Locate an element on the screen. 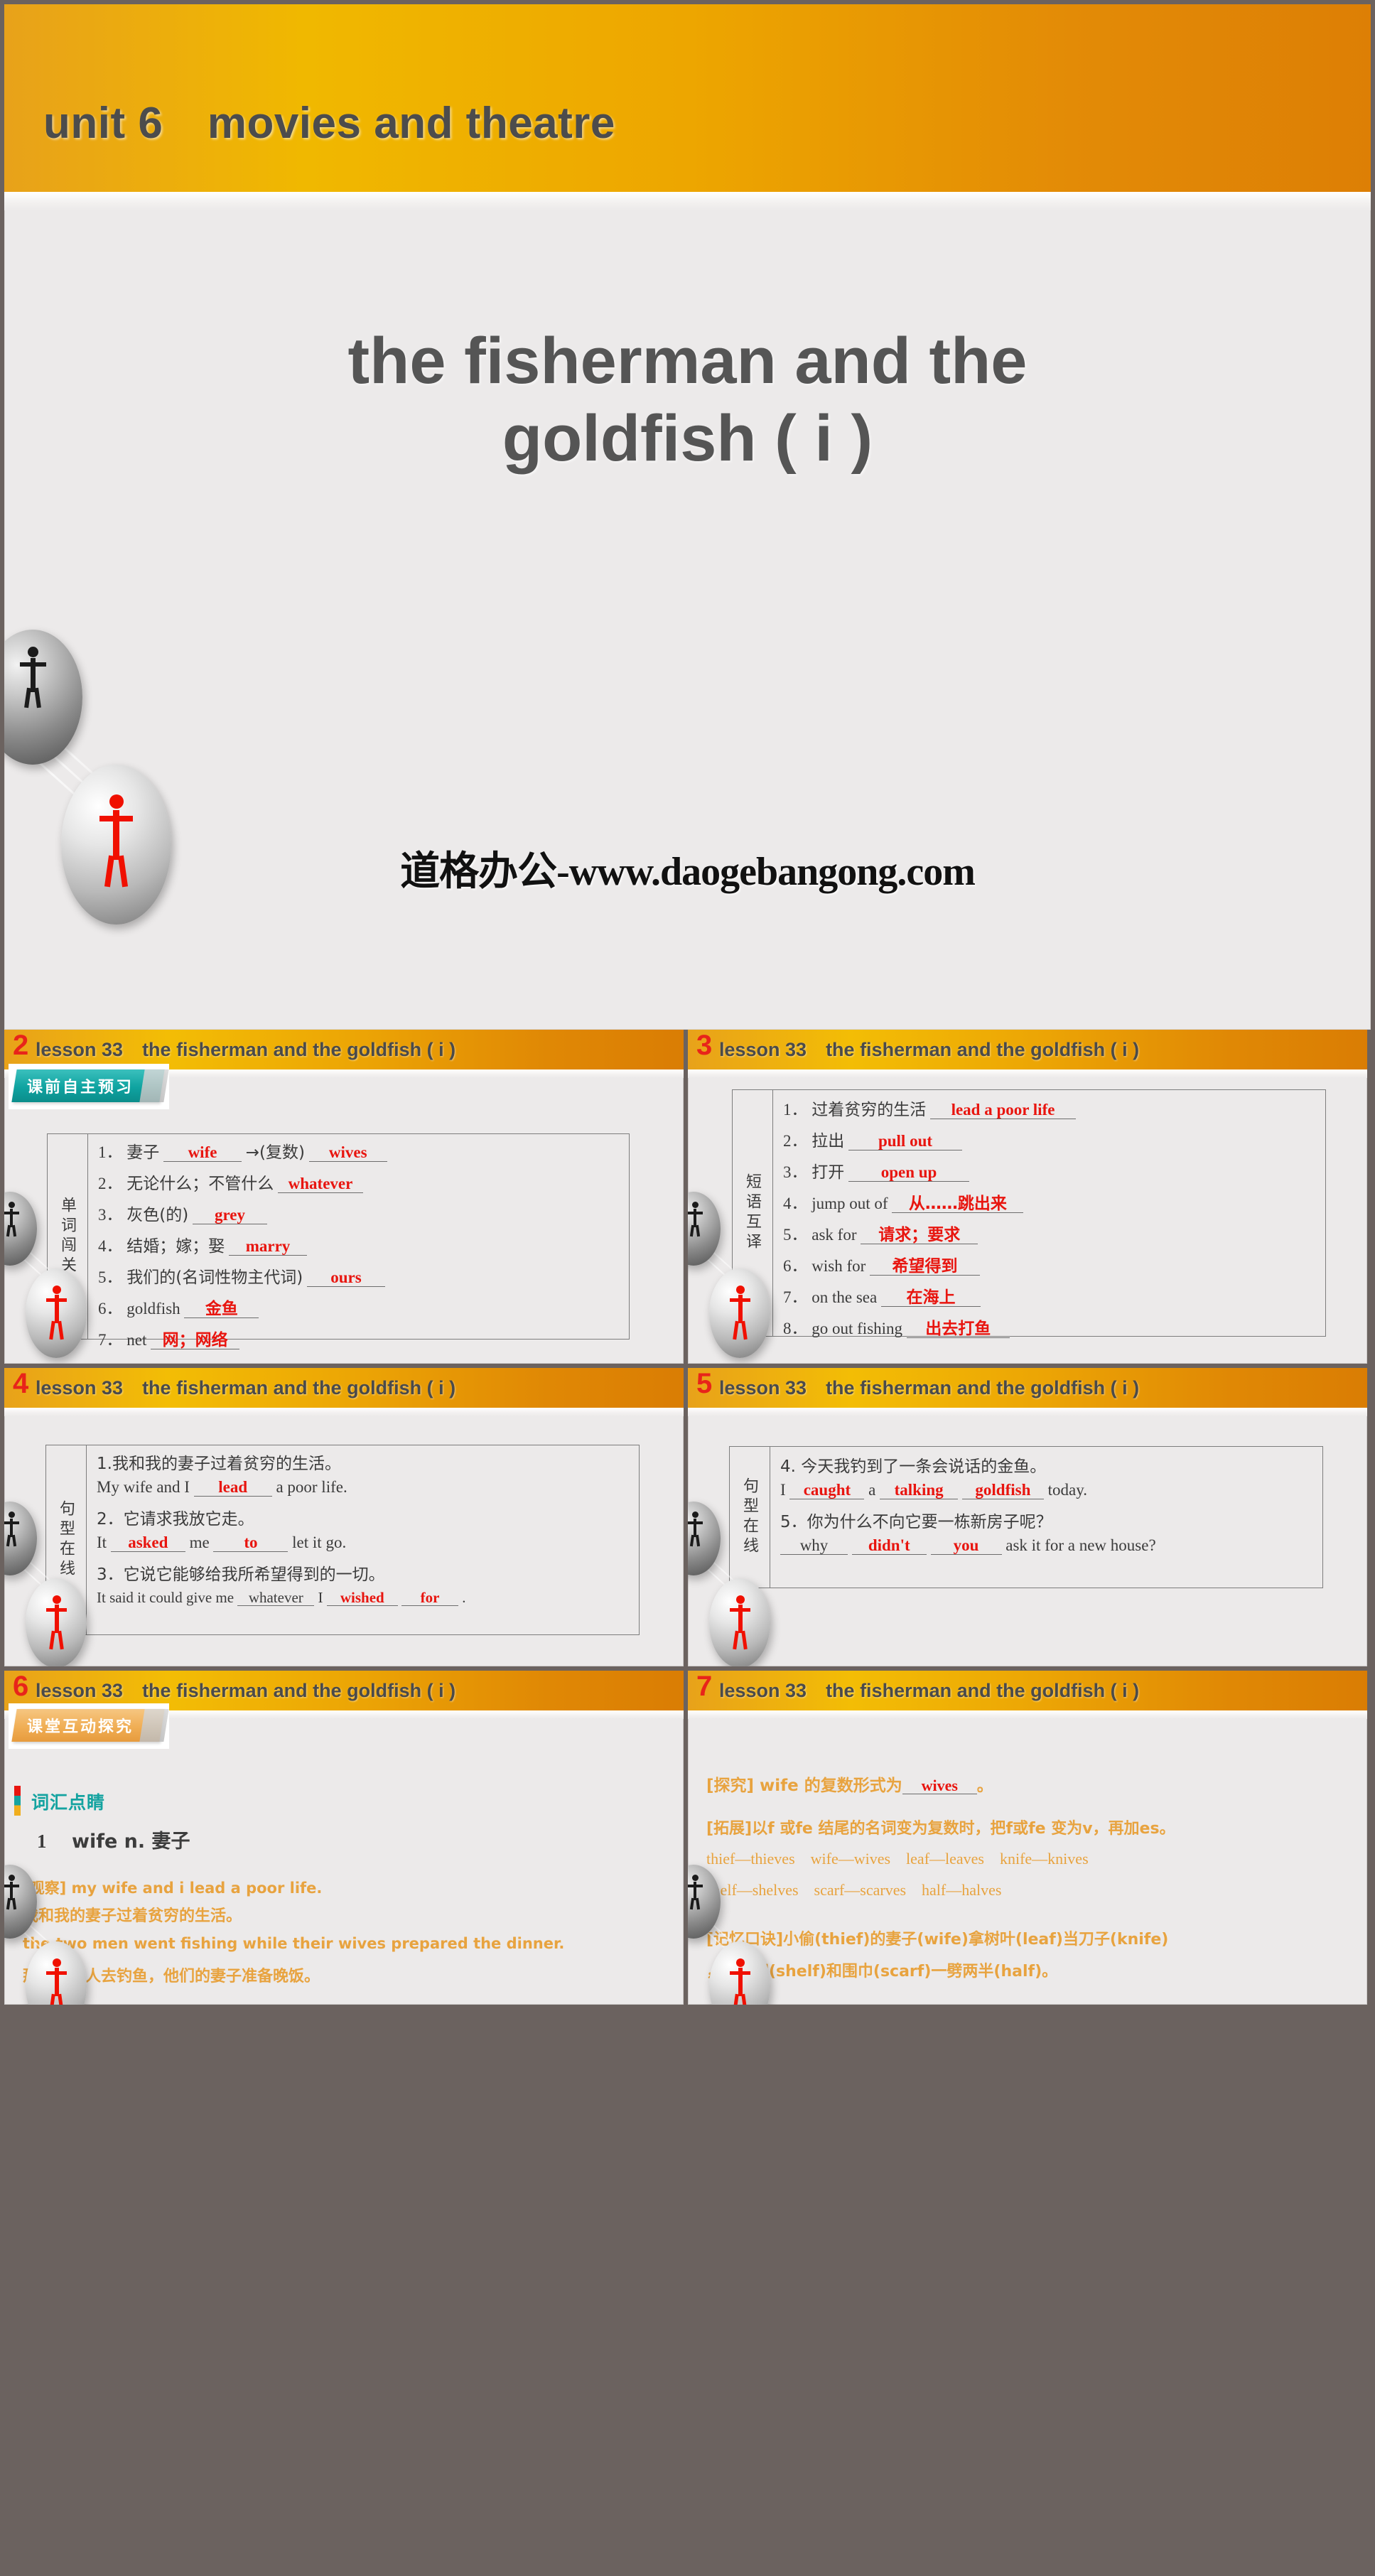 The width and height of the screenshot is (1375, 2576). answer-blank: 从……跳出来 is located at coordinates (958, 1205).